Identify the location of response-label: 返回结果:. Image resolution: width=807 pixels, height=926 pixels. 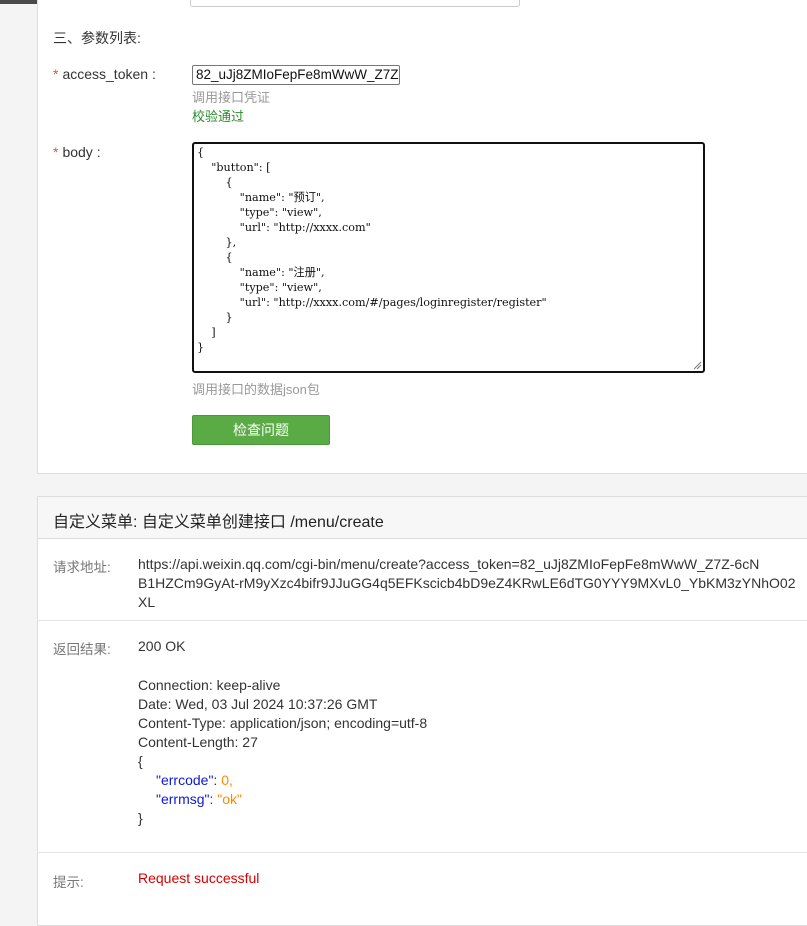
(82, 649).